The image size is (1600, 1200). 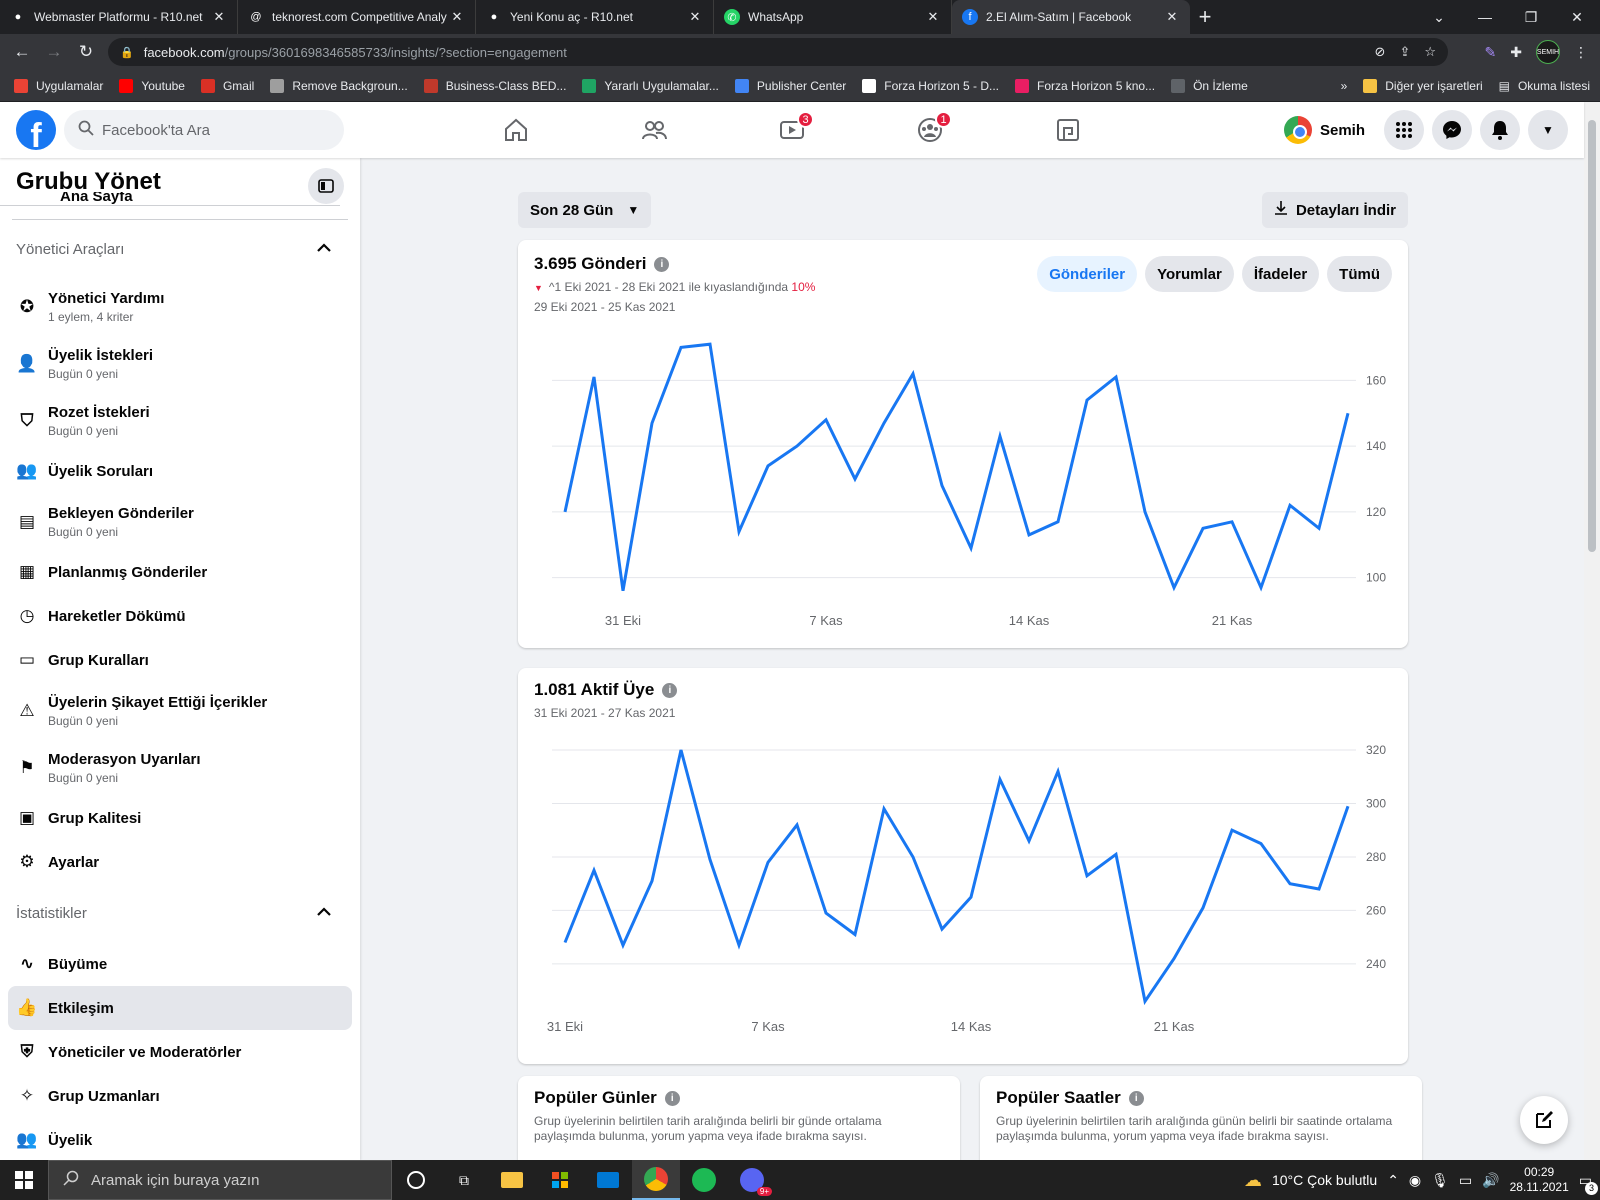 I want to click on sidebar-item-home: Ana Sayfa, so click(x=180, y=206).